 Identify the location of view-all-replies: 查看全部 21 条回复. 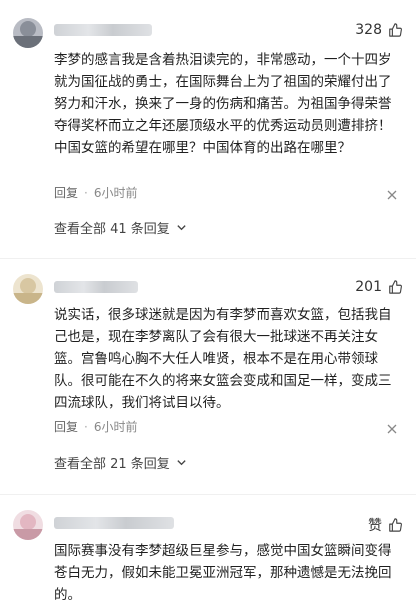
(120, 462).